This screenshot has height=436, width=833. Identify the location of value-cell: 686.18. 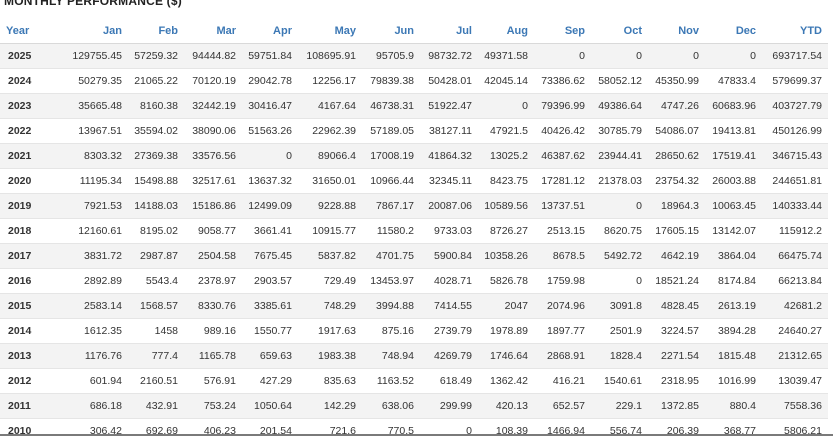
(96, 406).